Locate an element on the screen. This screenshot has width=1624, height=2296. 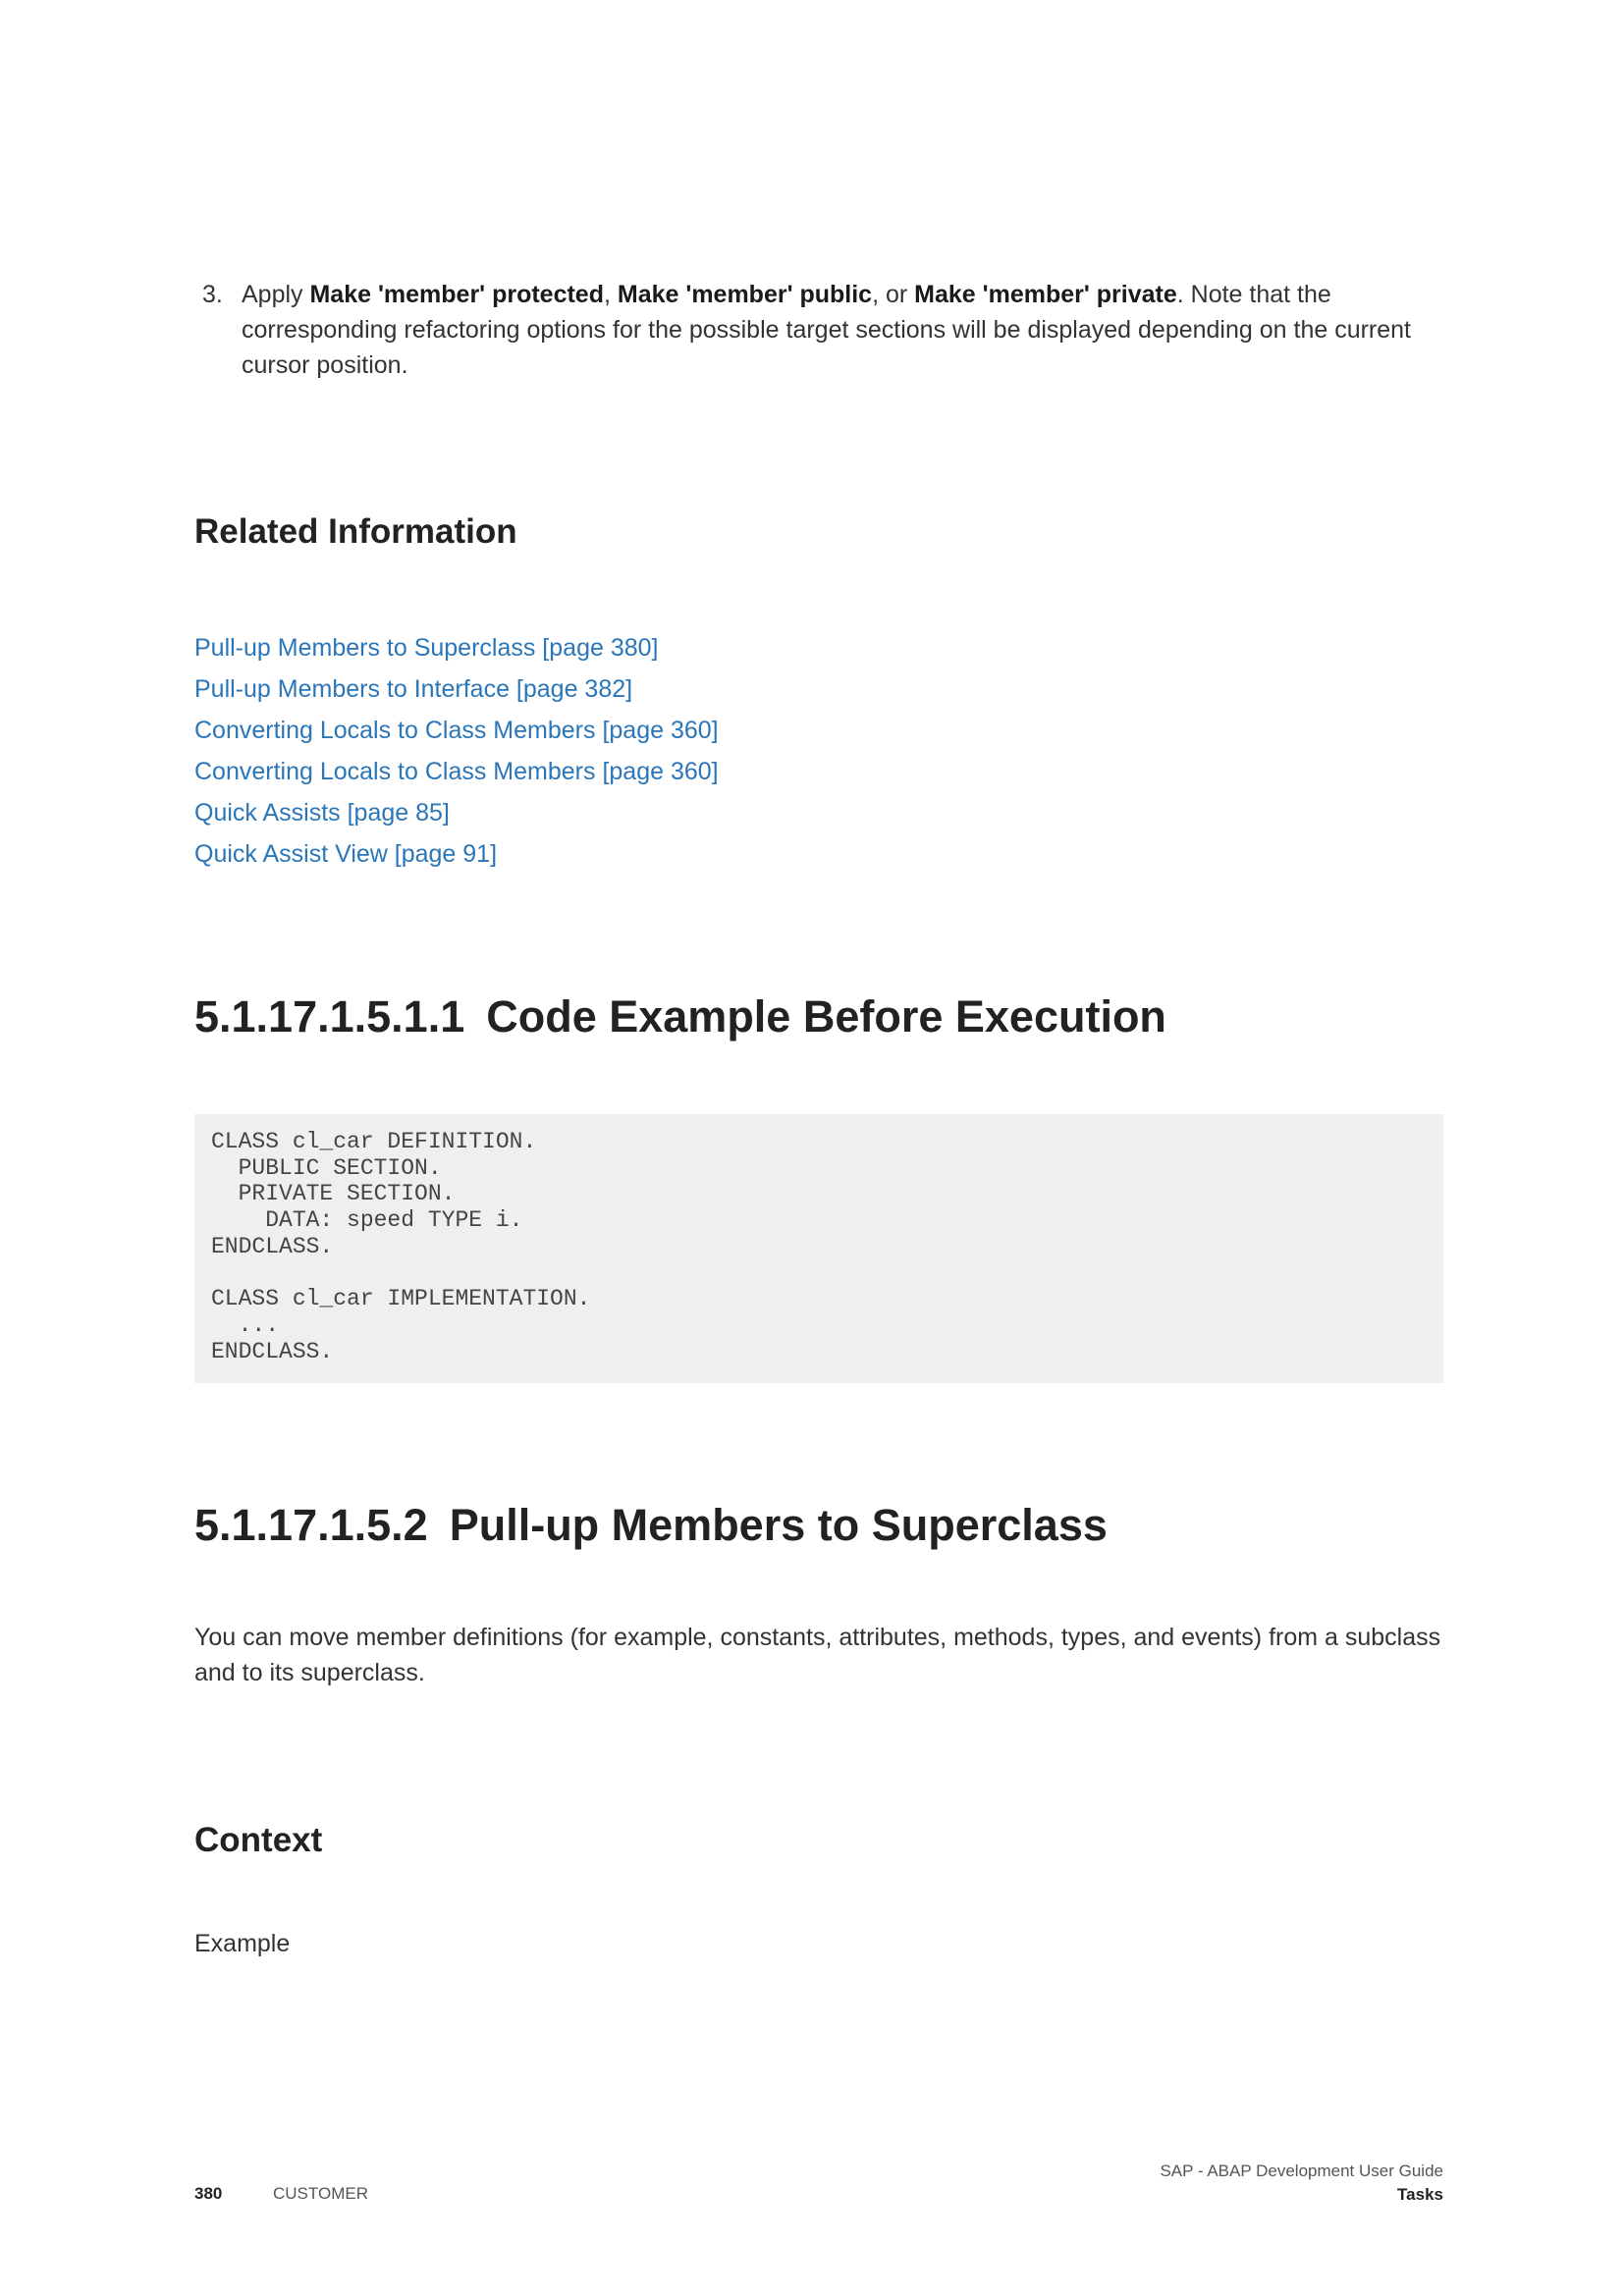
related-link-item: Pull-up Members to Superclass [page 380] is located at coordinates (456, 650).